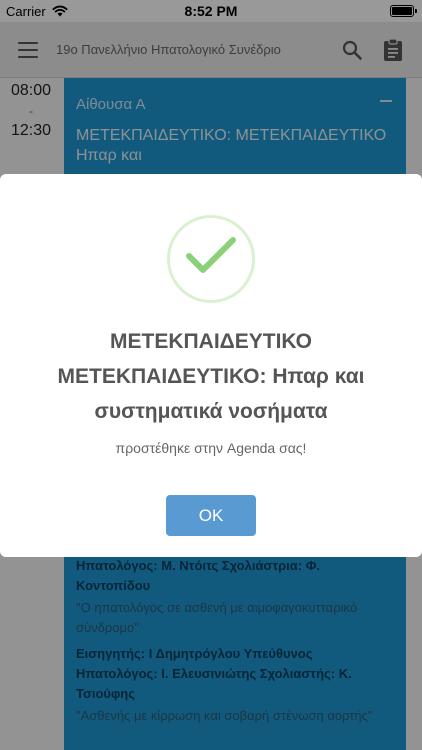 This screenshot has height=750, width=422. What do you see at coordinates (211, 448) in the screenshot?
I see `dialog-message: προστέθηκε στην Agenda σας!` at bounding box center [211, 448].